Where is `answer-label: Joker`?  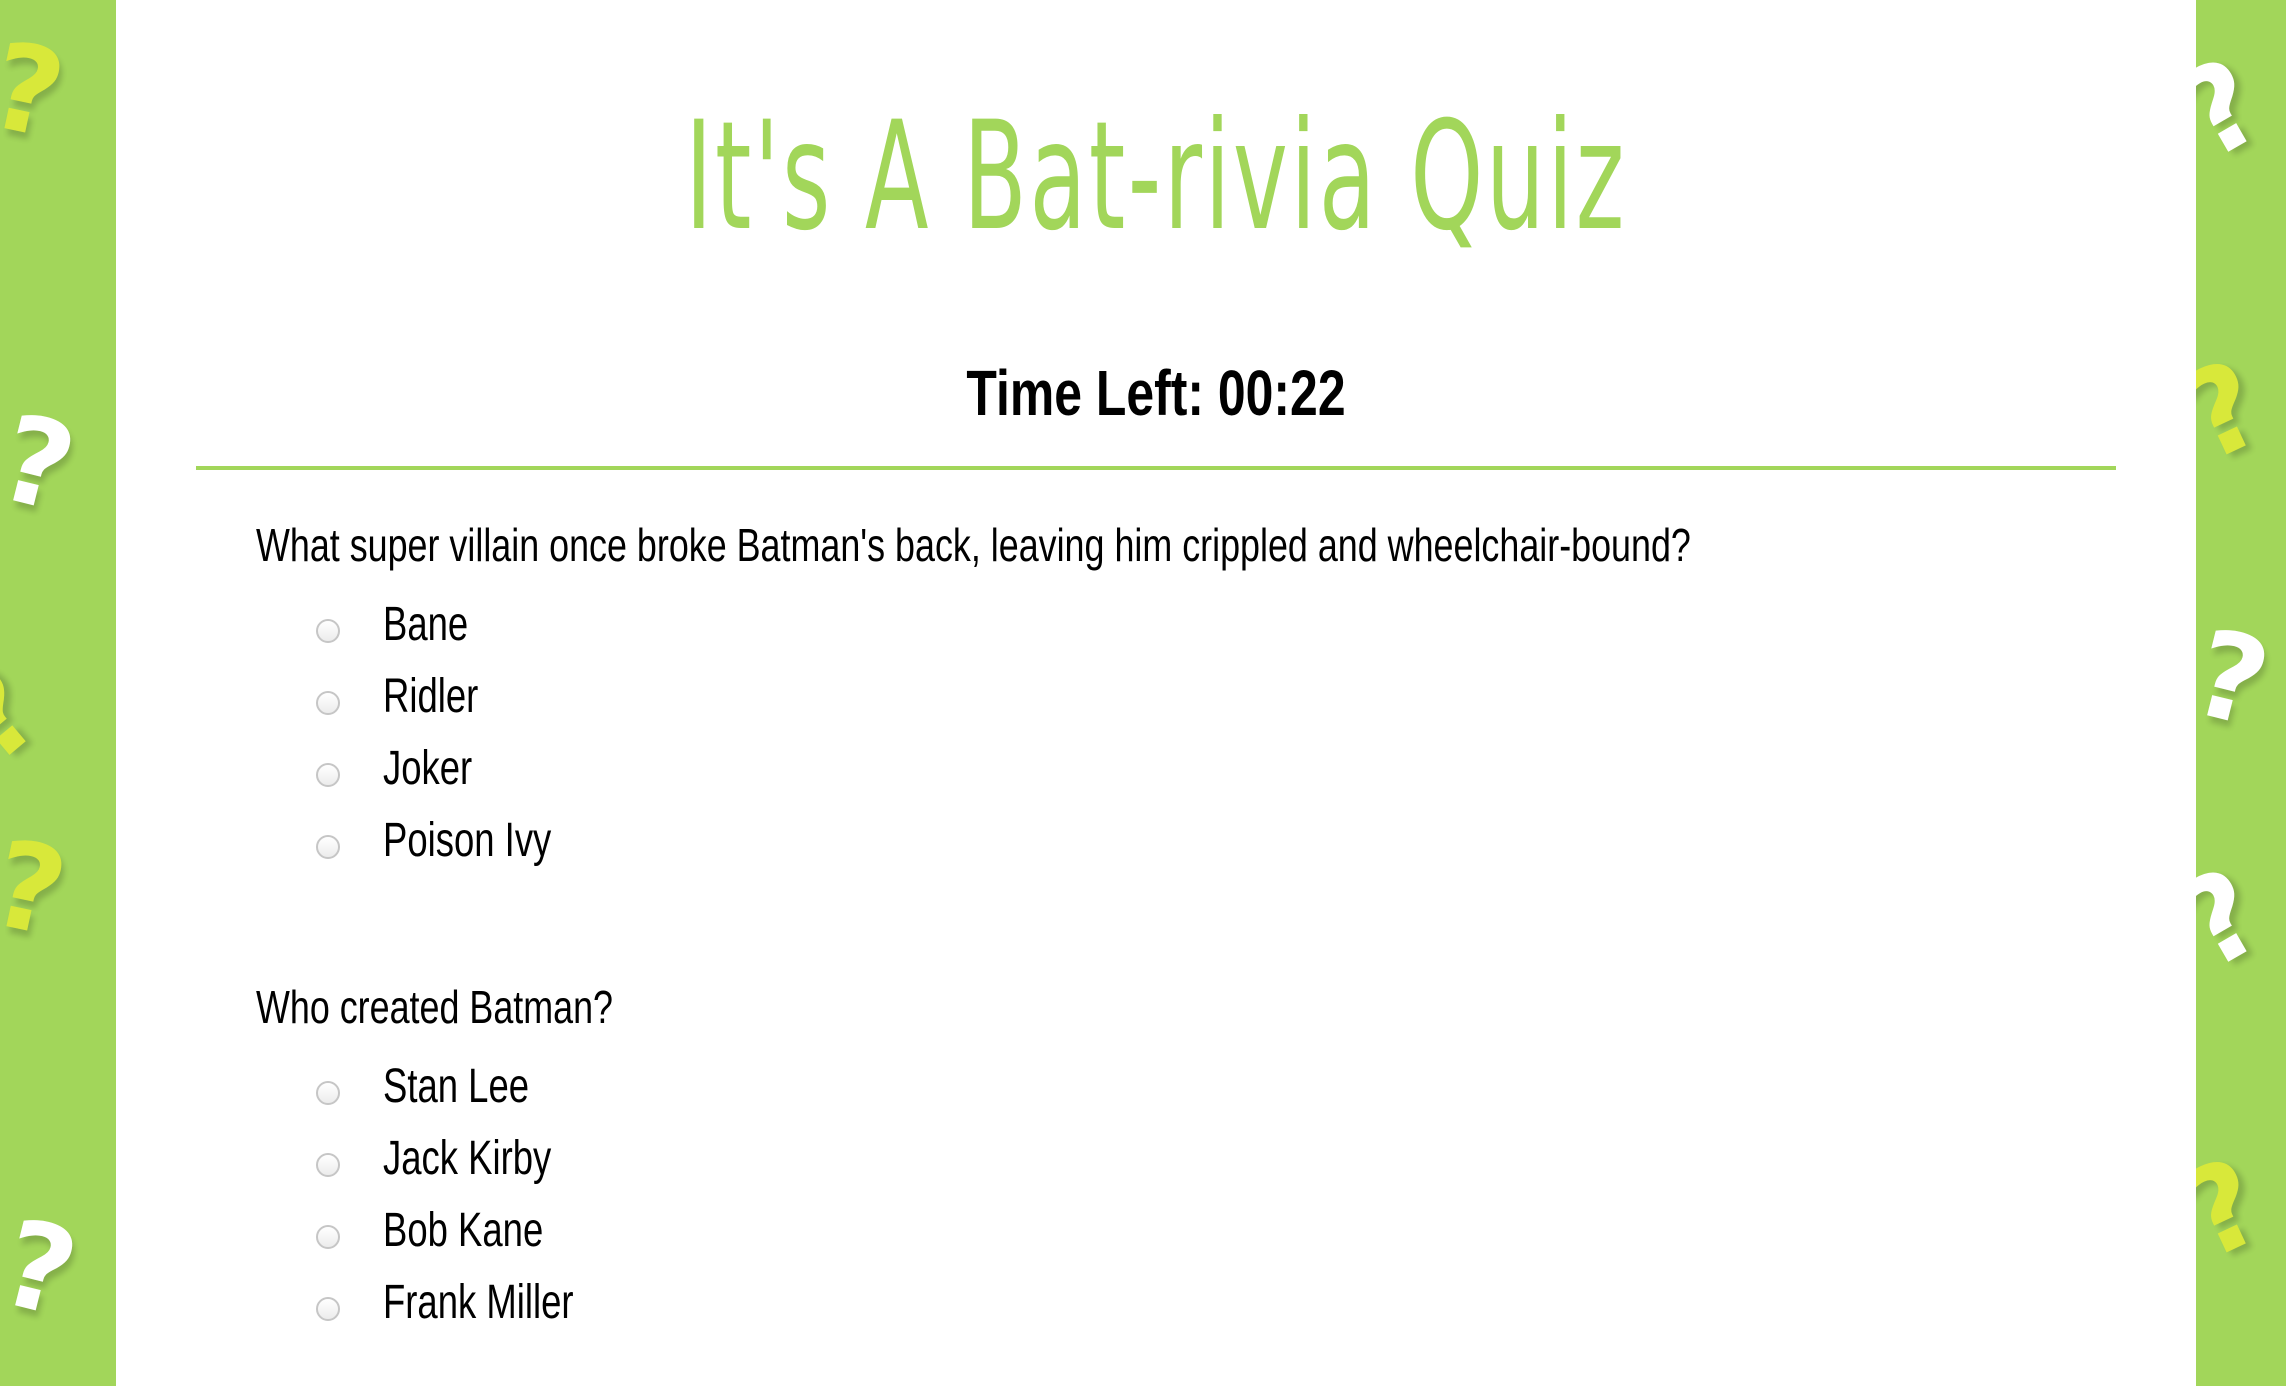 answer-label: Joker is located at coordinates (427, 769).